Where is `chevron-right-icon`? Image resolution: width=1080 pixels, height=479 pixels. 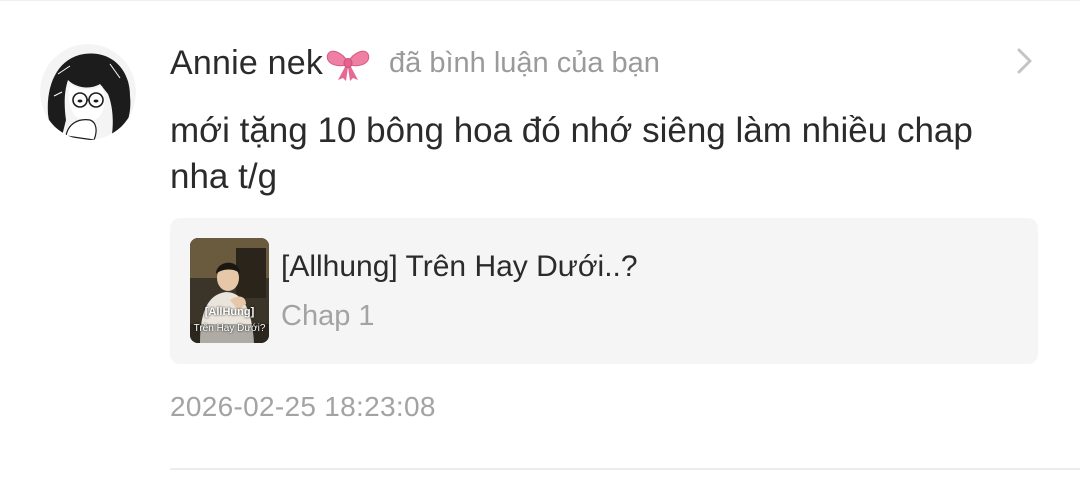
chevron-right-icon is located at coordinates (1024, 61).